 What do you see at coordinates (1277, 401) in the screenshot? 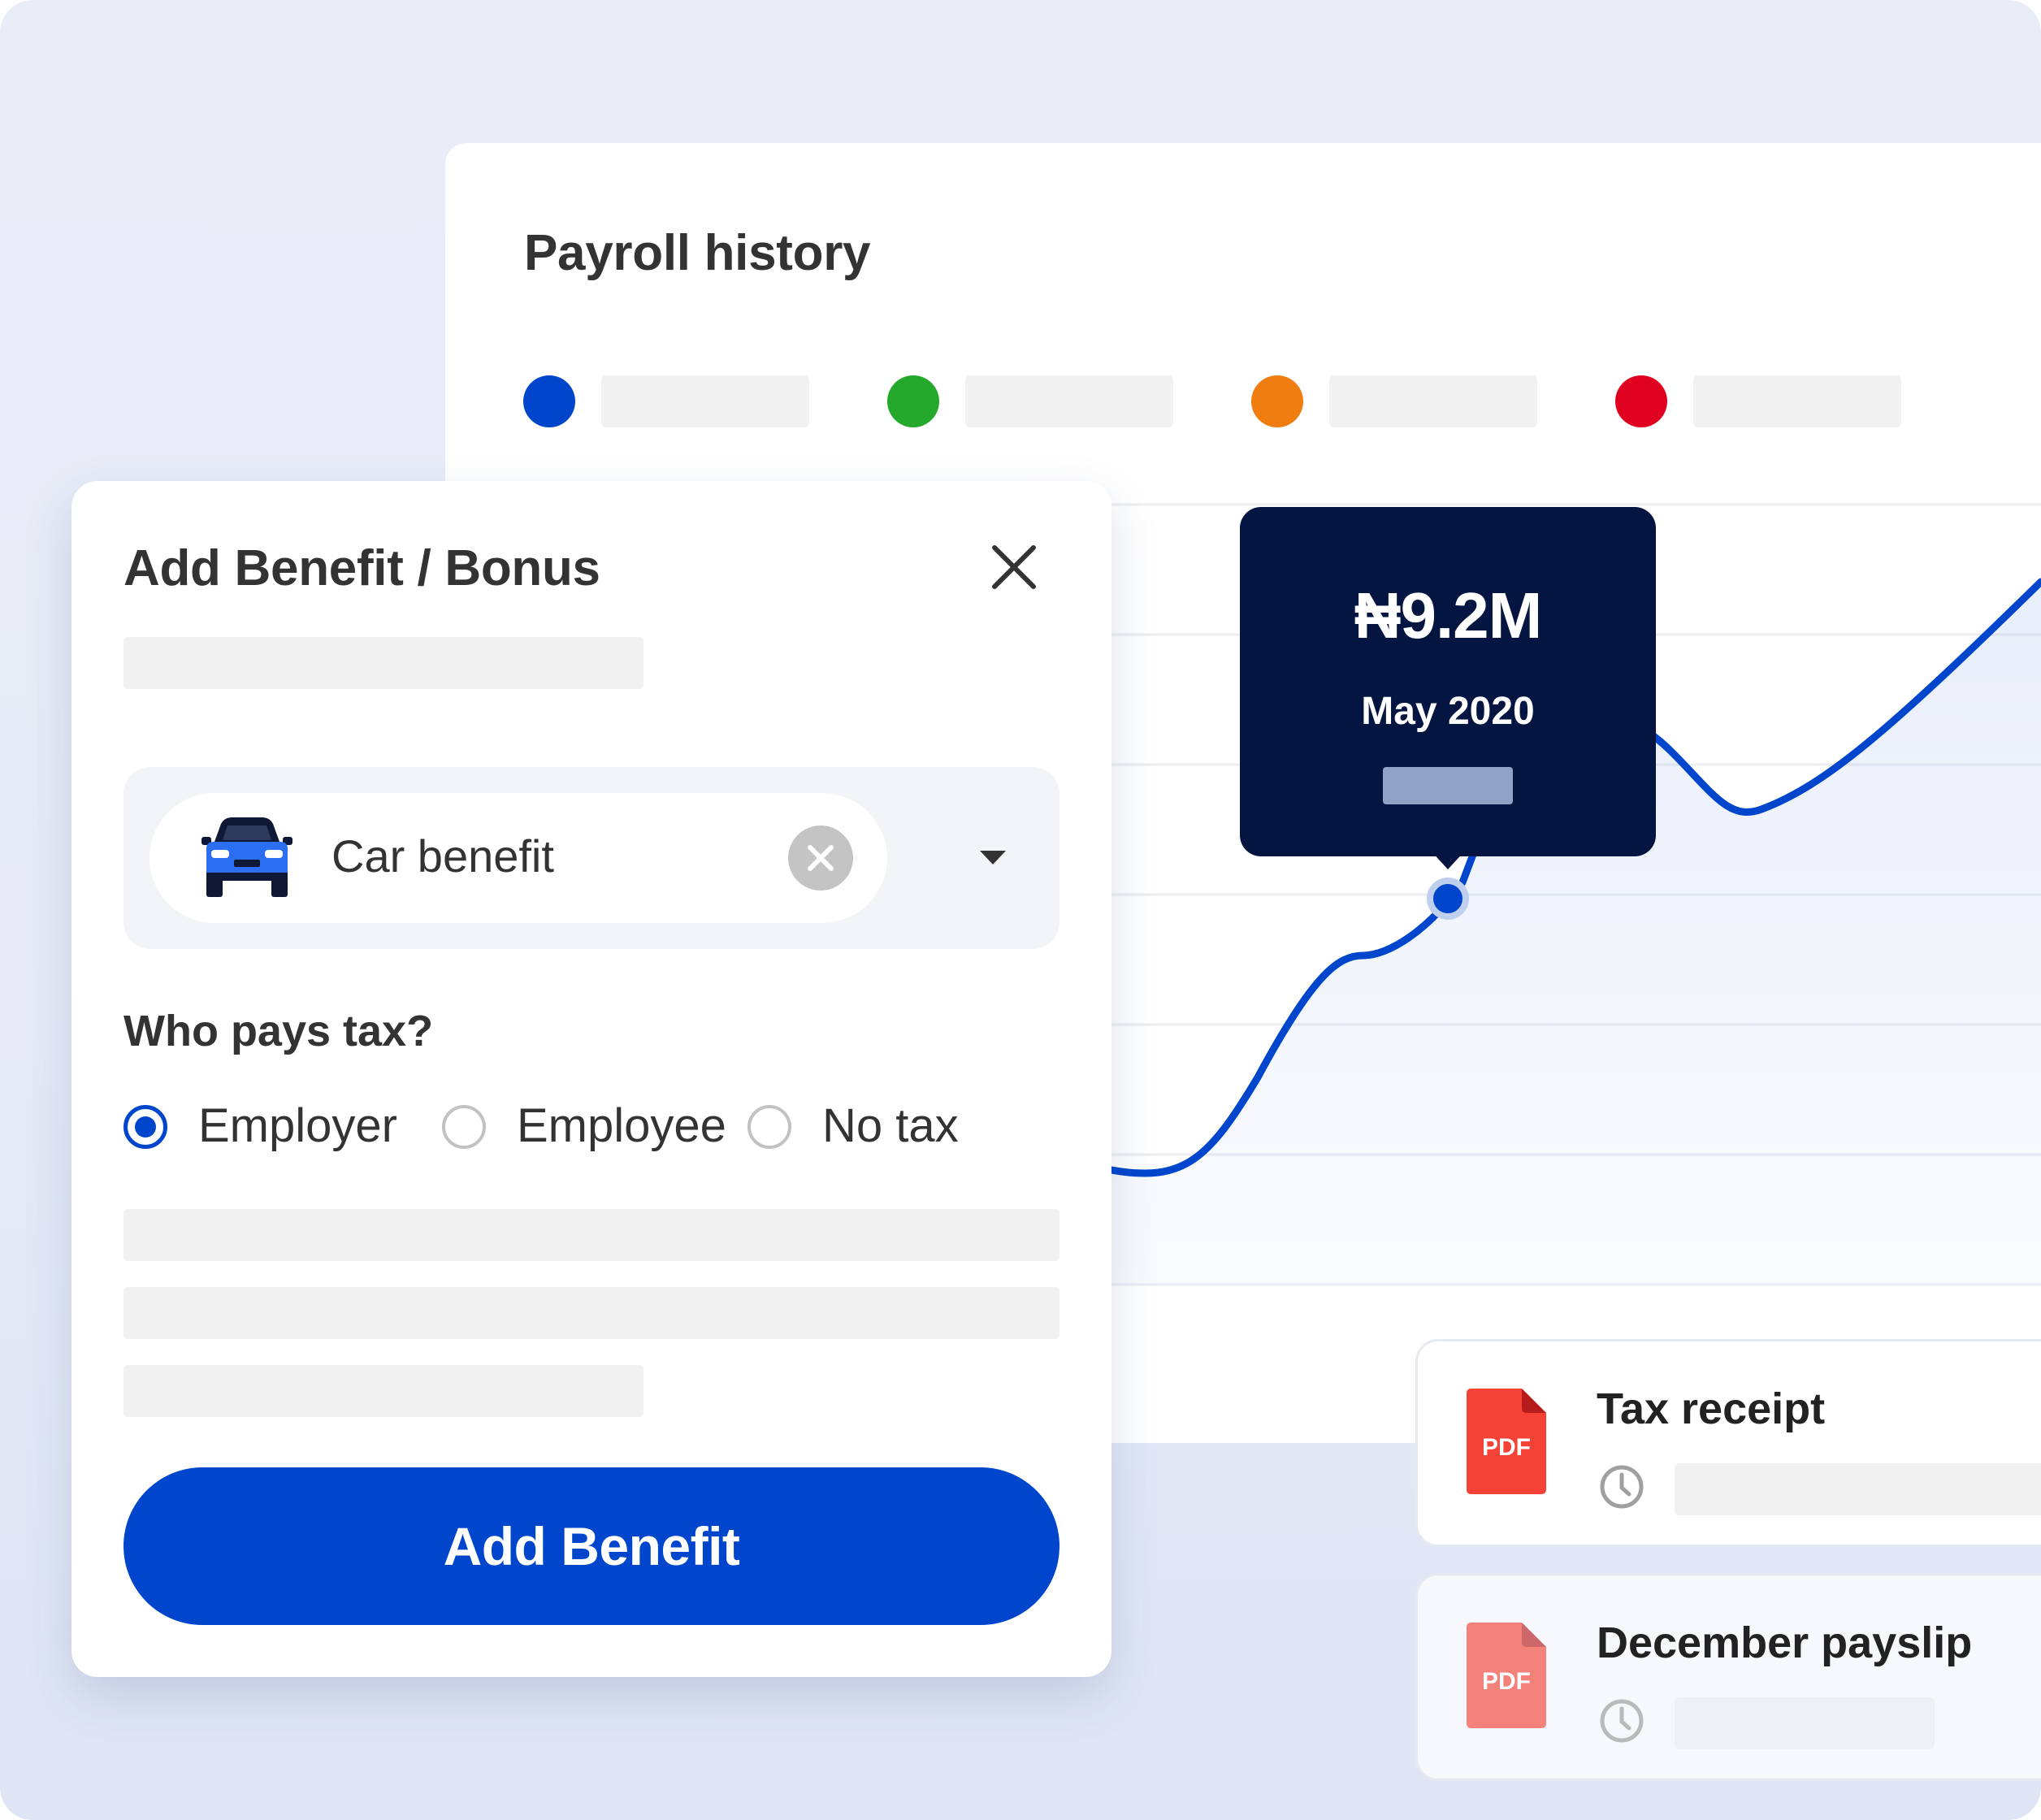
I see `legend-dot-orange` at bounding box center [1277, 401].